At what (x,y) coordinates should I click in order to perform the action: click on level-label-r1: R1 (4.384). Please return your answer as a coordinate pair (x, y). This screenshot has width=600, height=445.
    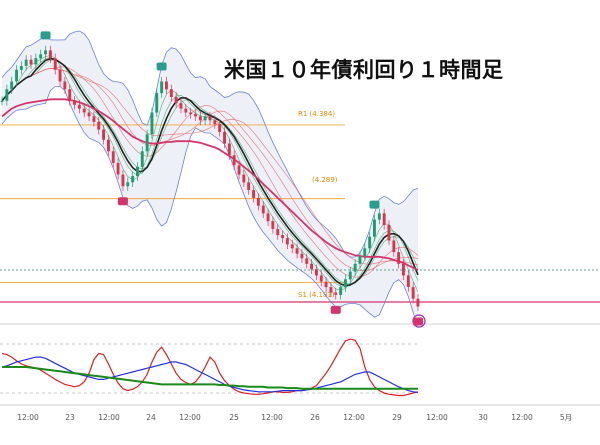
    Looking at the image, I should click on (316, 114).